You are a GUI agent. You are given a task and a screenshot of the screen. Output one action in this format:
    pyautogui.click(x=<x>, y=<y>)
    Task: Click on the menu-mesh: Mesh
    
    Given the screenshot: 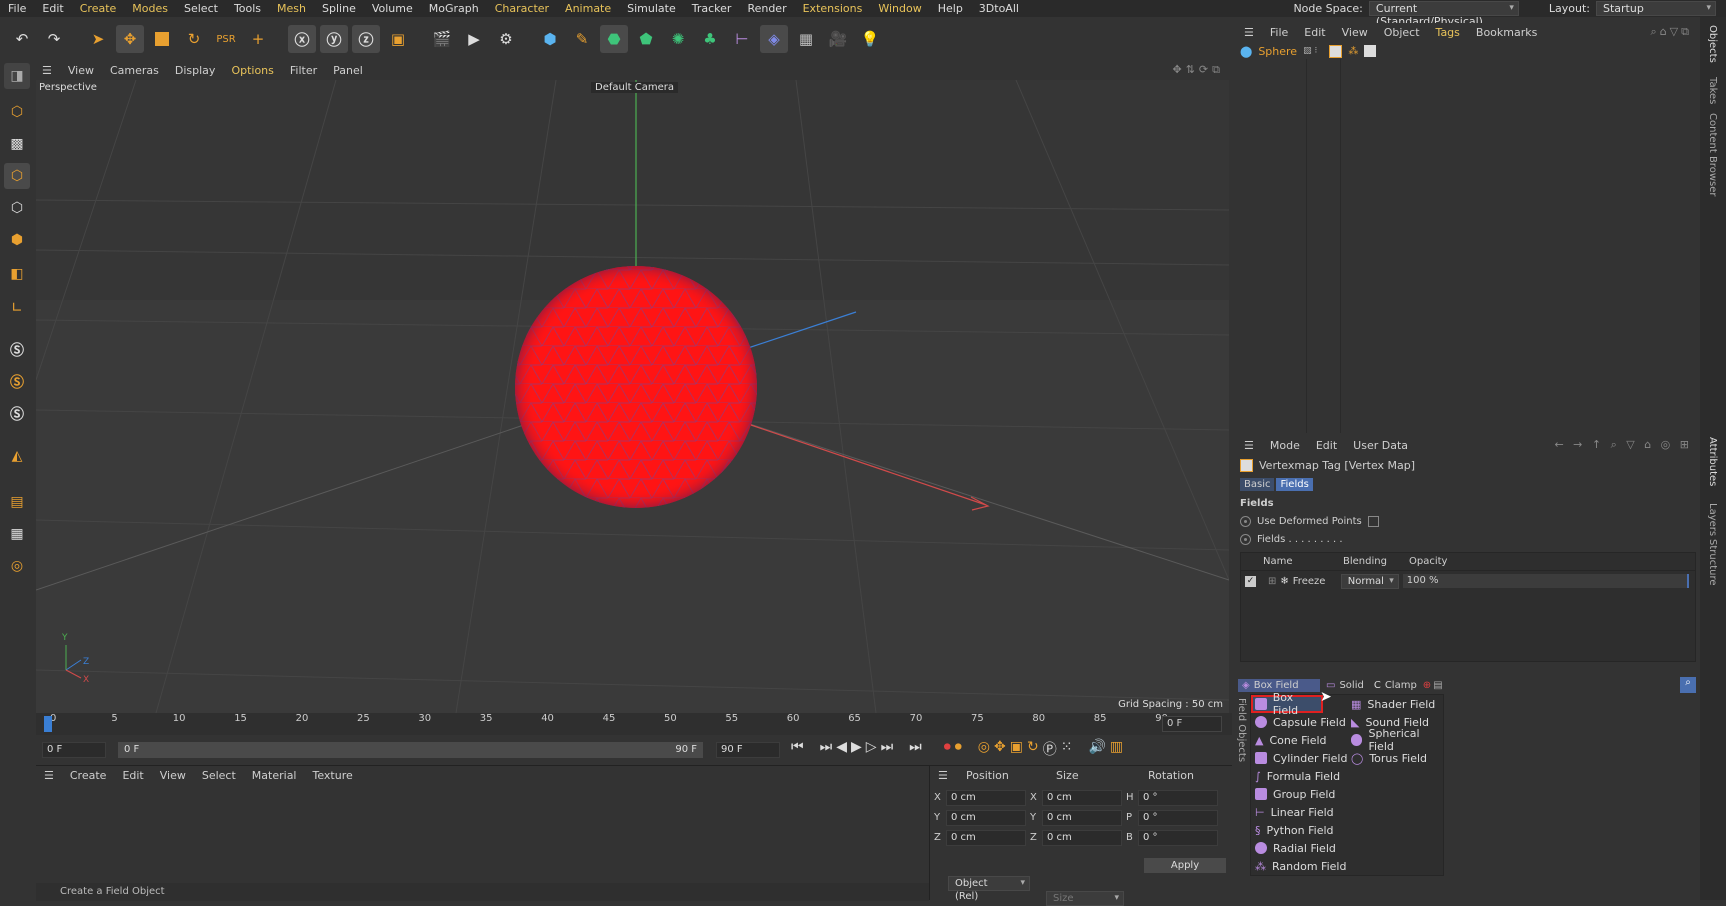 What is the action you would take?
    pyautogui.click(x=291, y=8)
    